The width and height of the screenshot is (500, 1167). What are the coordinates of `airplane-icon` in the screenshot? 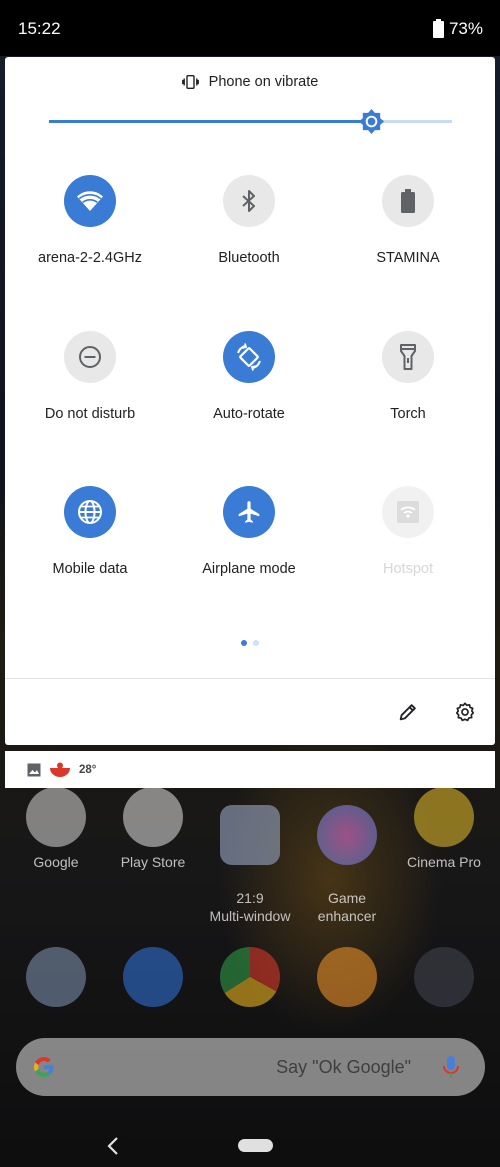 It's located at (249, 512).